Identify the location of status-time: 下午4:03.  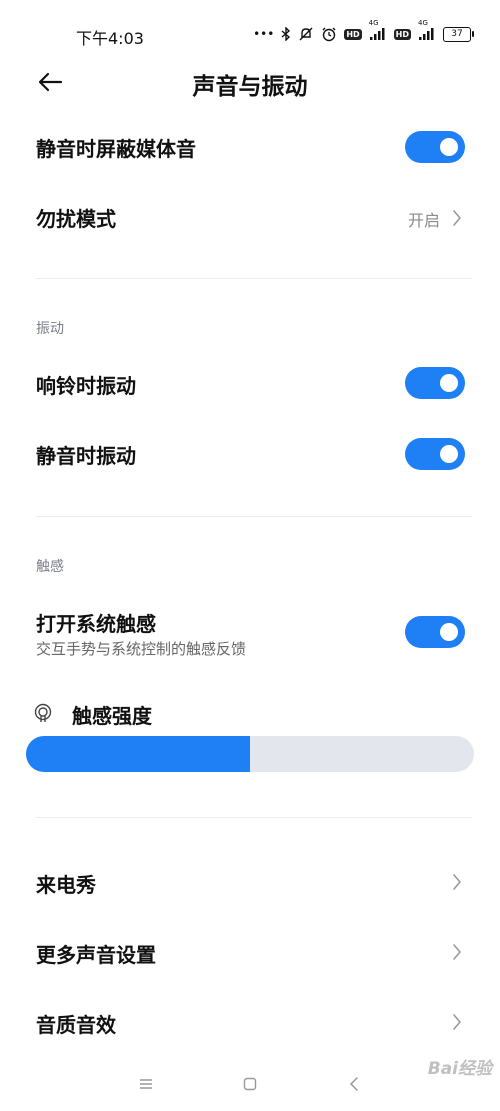
(110, 38).